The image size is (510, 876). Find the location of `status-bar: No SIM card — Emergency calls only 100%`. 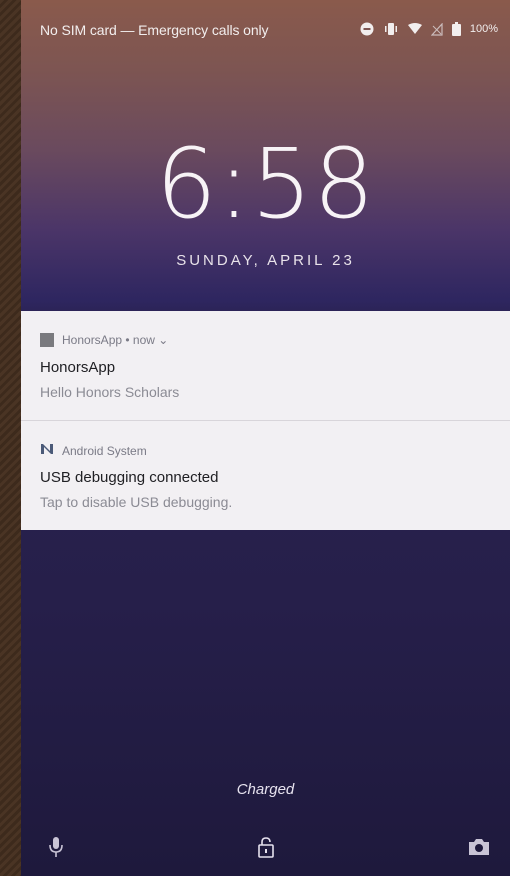

status-bar: No SIM card — Emergency calls only 100% is located at coordinates (265, 31).